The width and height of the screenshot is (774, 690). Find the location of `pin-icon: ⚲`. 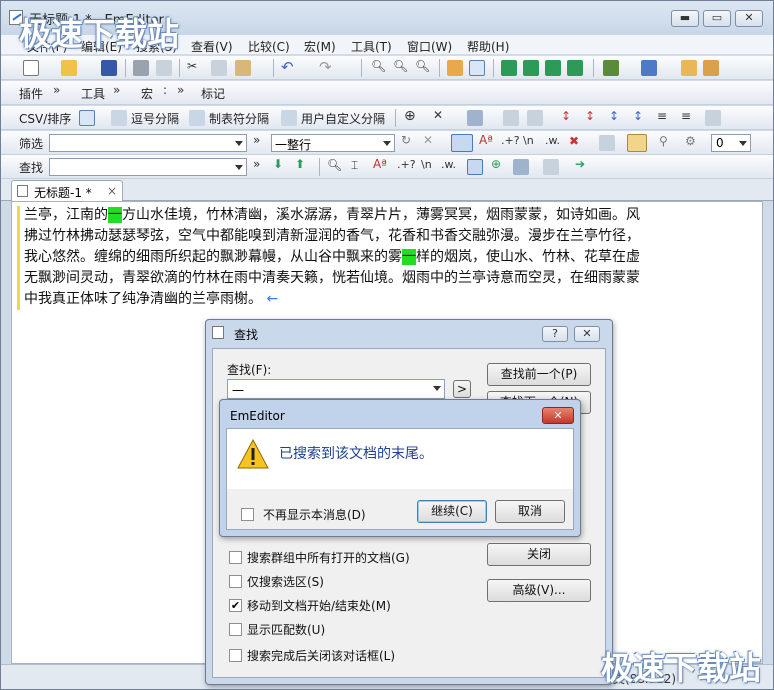

pin-icon: ⚲ is located at coordinates (663, 141).